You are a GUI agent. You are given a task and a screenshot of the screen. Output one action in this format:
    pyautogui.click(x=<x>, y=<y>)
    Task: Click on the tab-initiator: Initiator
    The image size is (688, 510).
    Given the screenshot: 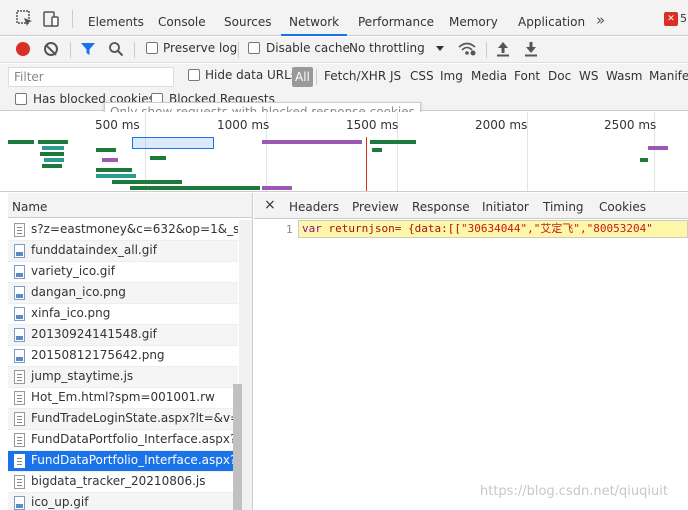 What is the action you would take?
    pyautogui.click(x=505, y=207)
    